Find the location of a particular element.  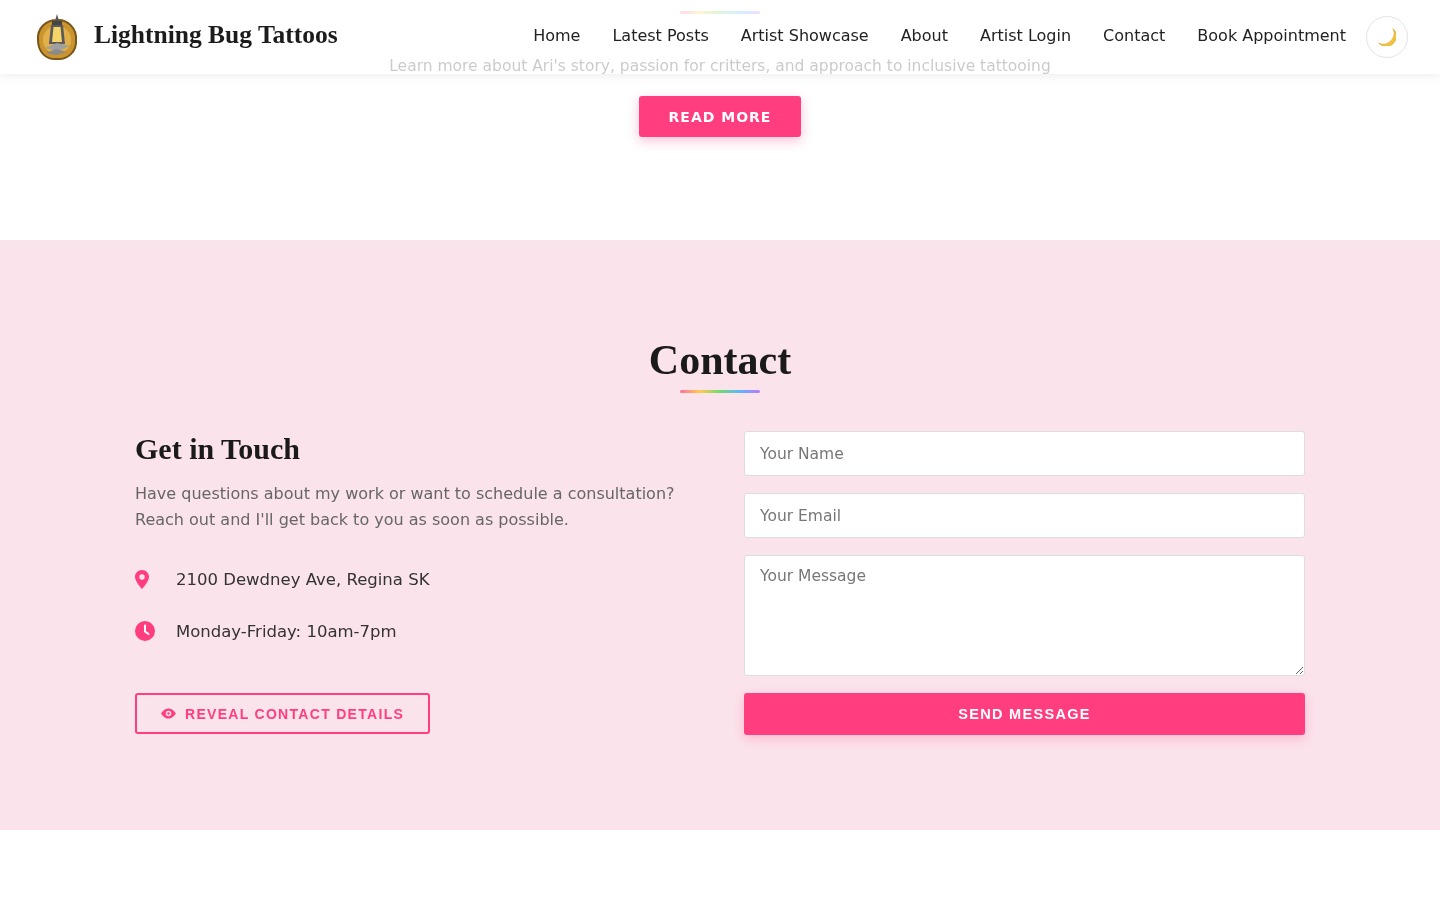

eye-icon is located at coordinates (168, 713).